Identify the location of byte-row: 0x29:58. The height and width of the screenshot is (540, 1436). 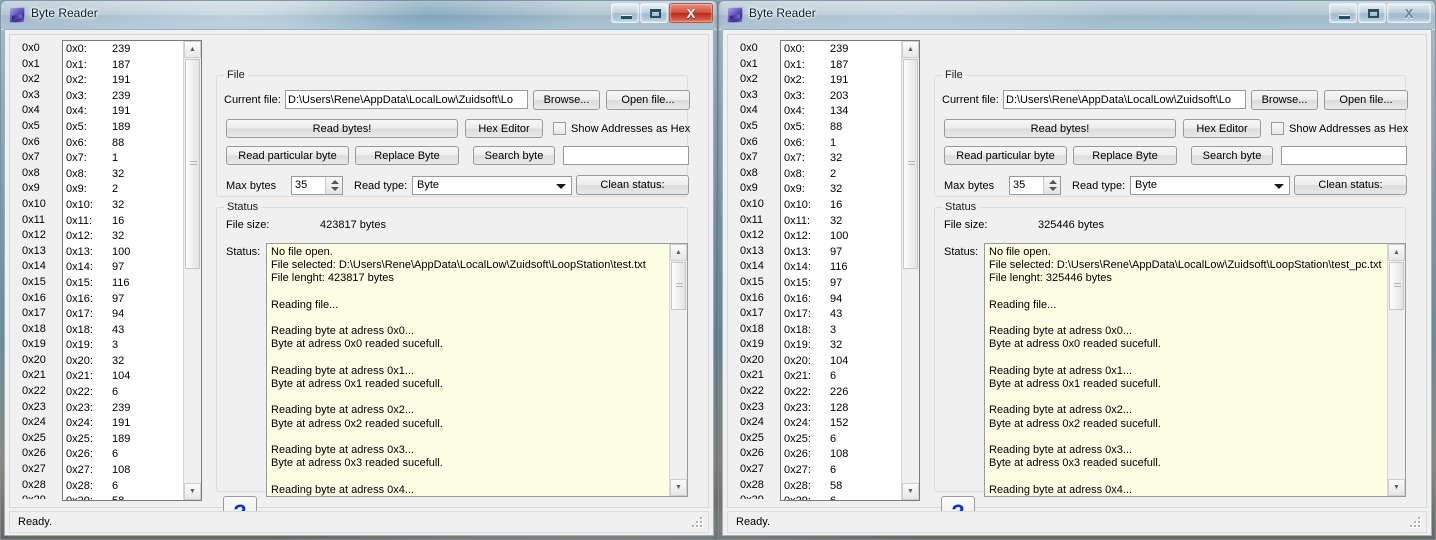
(123, 497).